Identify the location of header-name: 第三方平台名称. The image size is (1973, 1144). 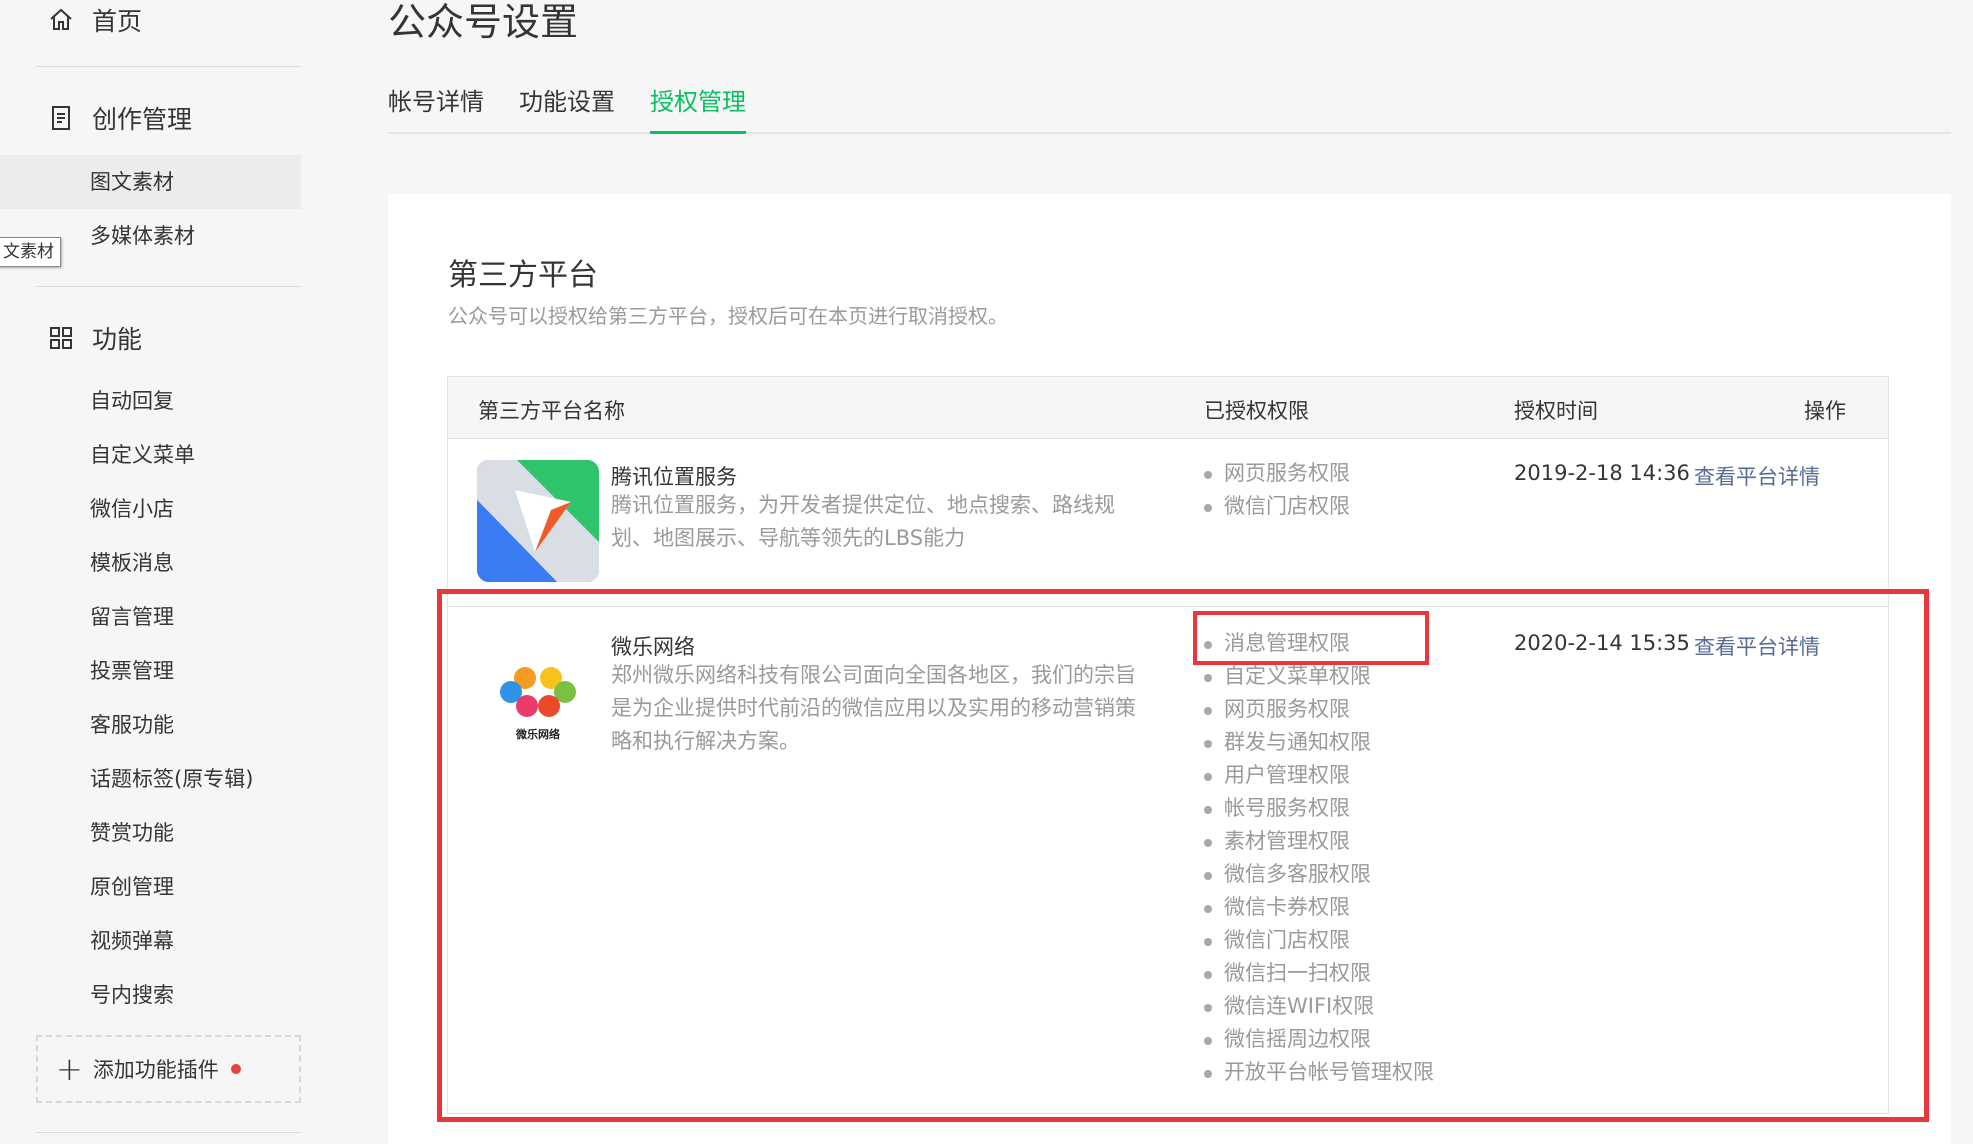
(551, 411).